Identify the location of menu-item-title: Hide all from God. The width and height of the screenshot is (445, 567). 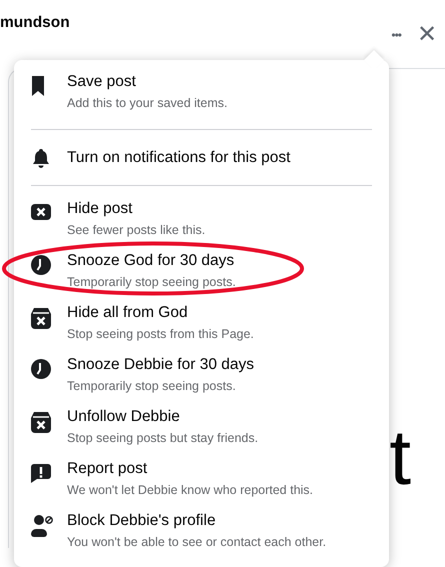
(160, 313).